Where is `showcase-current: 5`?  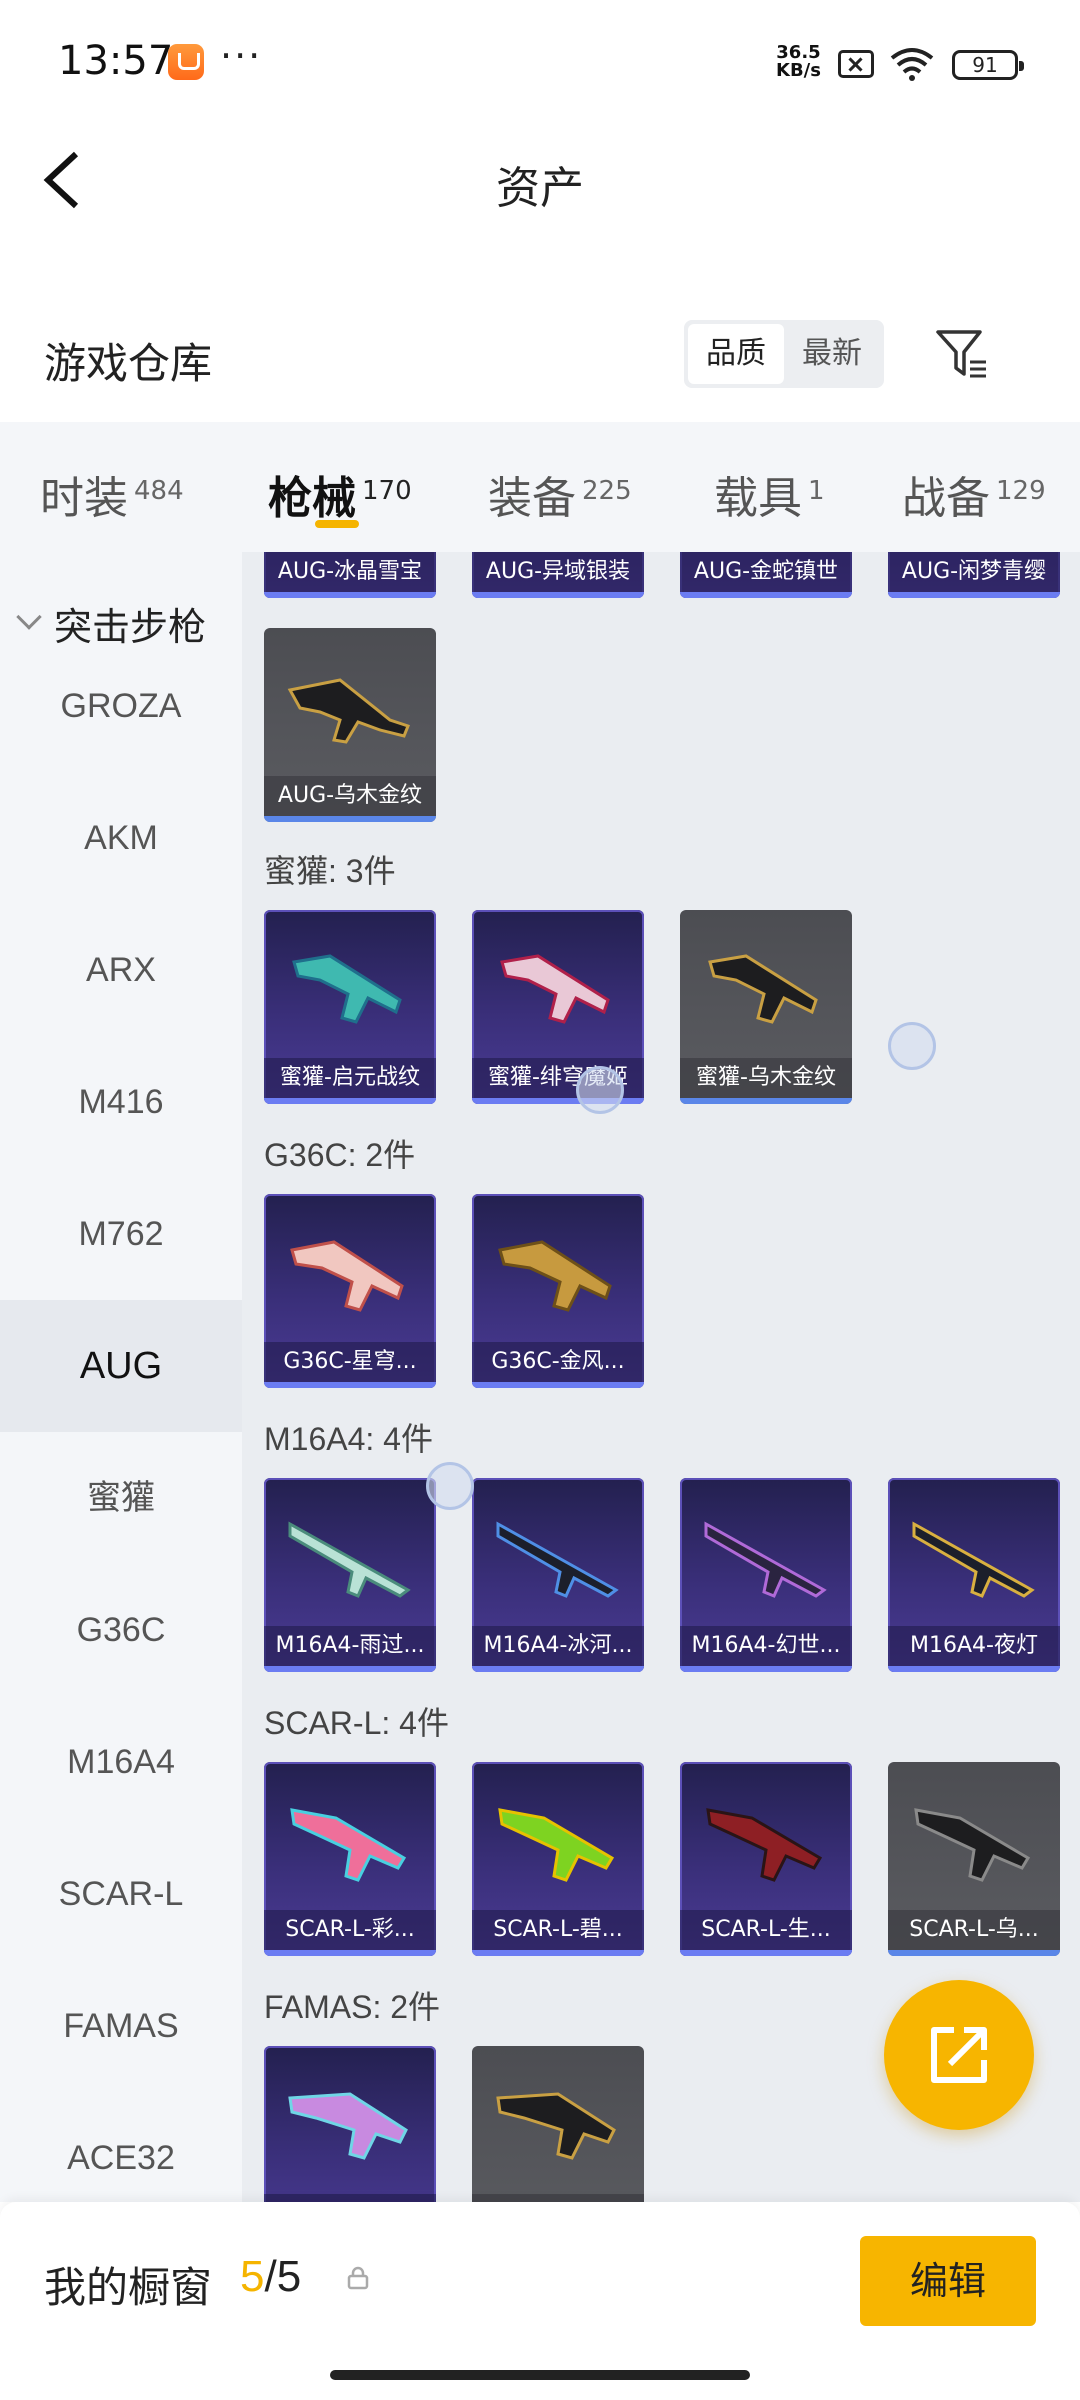
showcase-current: 5 is located at coordinates (252, 2276).